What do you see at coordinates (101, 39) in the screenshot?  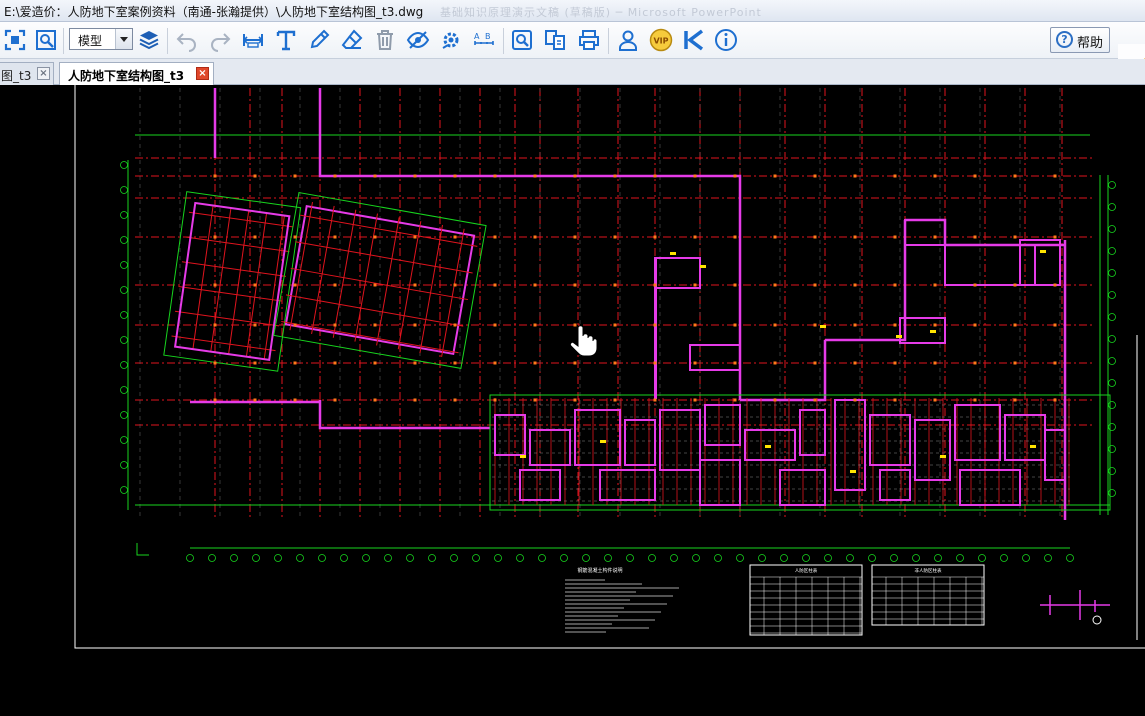 I see `mode-select: 模型` at bounding box center [101, 39].